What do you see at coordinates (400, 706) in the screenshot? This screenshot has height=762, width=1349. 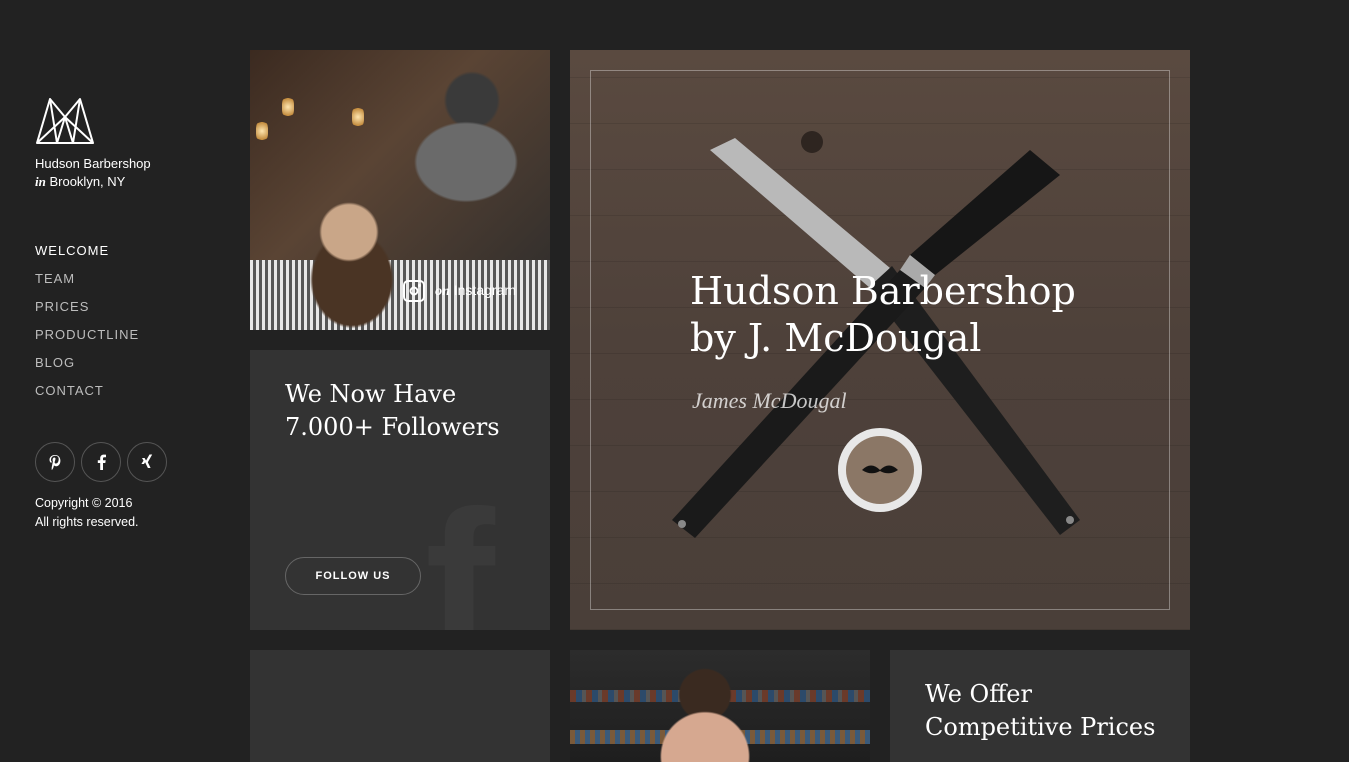 I see `empty-tile` at bounding box center [400, 706].